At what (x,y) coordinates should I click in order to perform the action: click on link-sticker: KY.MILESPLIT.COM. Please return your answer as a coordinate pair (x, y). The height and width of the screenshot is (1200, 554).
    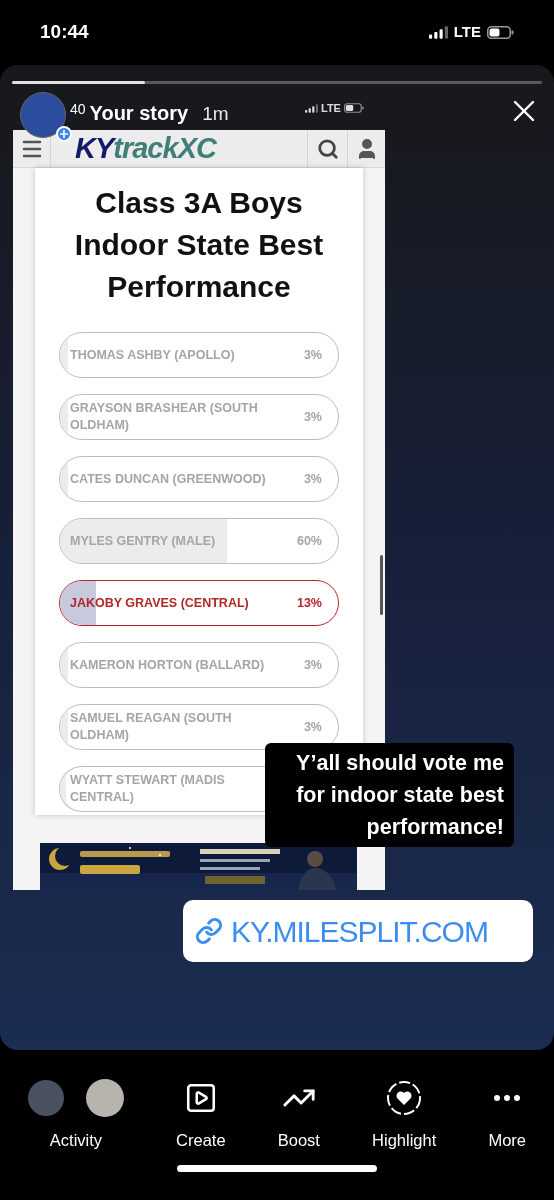
    Looking at the image, I should click on (358, 931).